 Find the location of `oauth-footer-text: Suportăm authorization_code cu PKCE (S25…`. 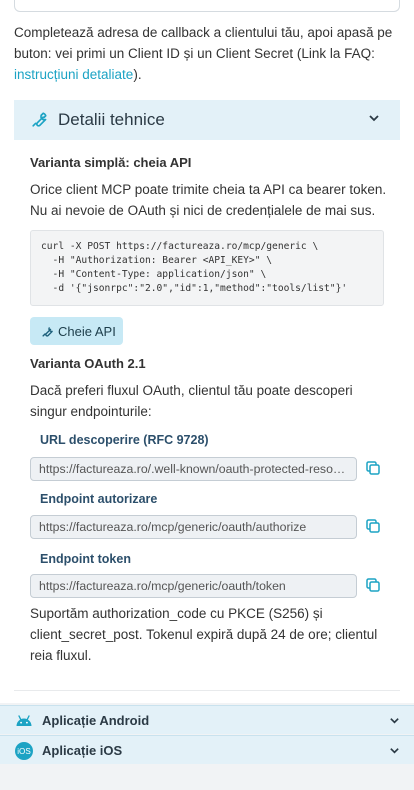

oauth-footer-text: Suportăm authorization_code cu PKCE (S25… is located at coordinates (204, 634).